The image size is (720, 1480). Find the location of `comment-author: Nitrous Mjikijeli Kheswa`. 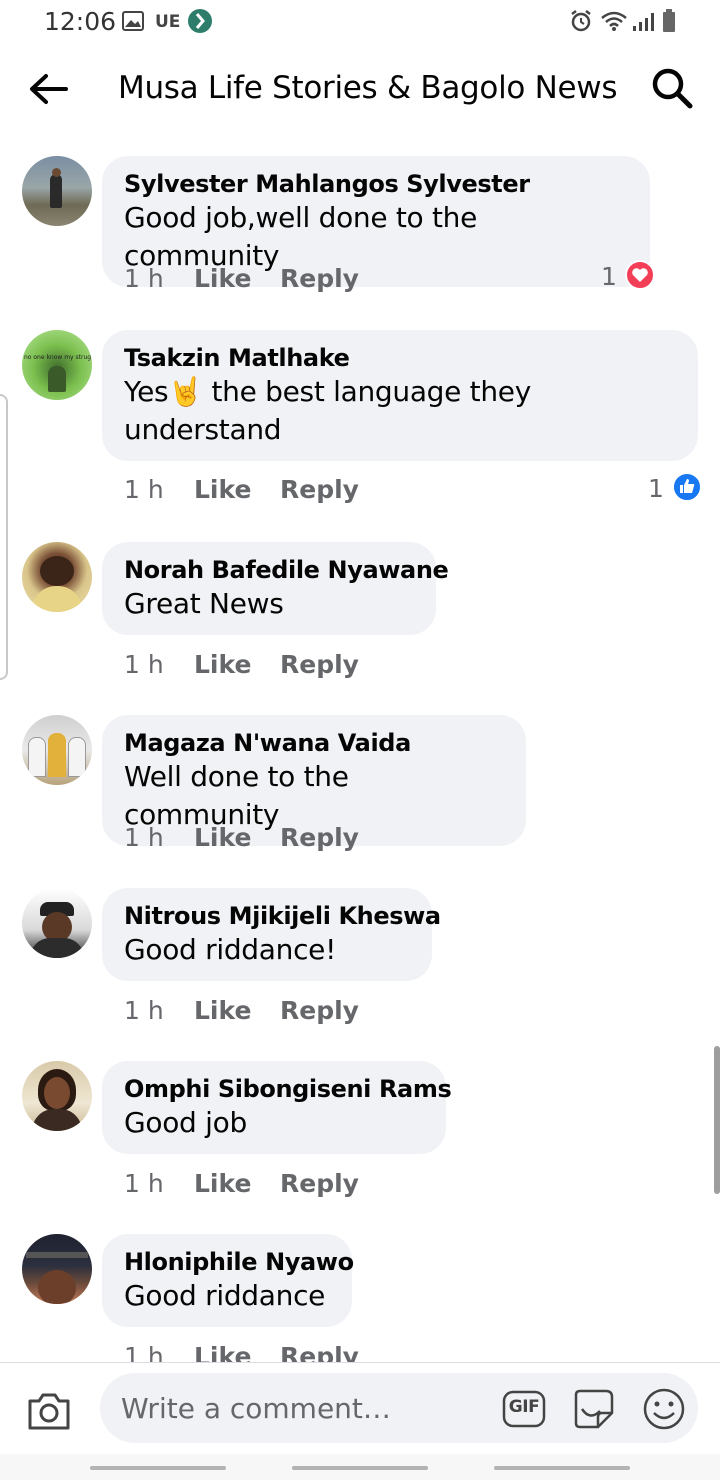

comment-author: Nitrous Mjikijeli Kheswa is located at coordinates (282, 916).